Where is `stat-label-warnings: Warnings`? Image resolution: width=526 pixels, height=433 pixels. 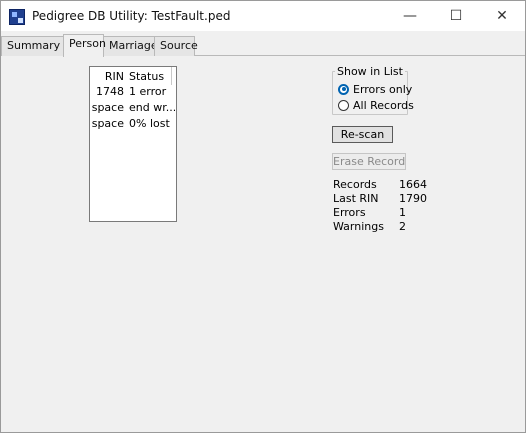
stat-label-warnings: Warnings is located at coordinates (358, 226).